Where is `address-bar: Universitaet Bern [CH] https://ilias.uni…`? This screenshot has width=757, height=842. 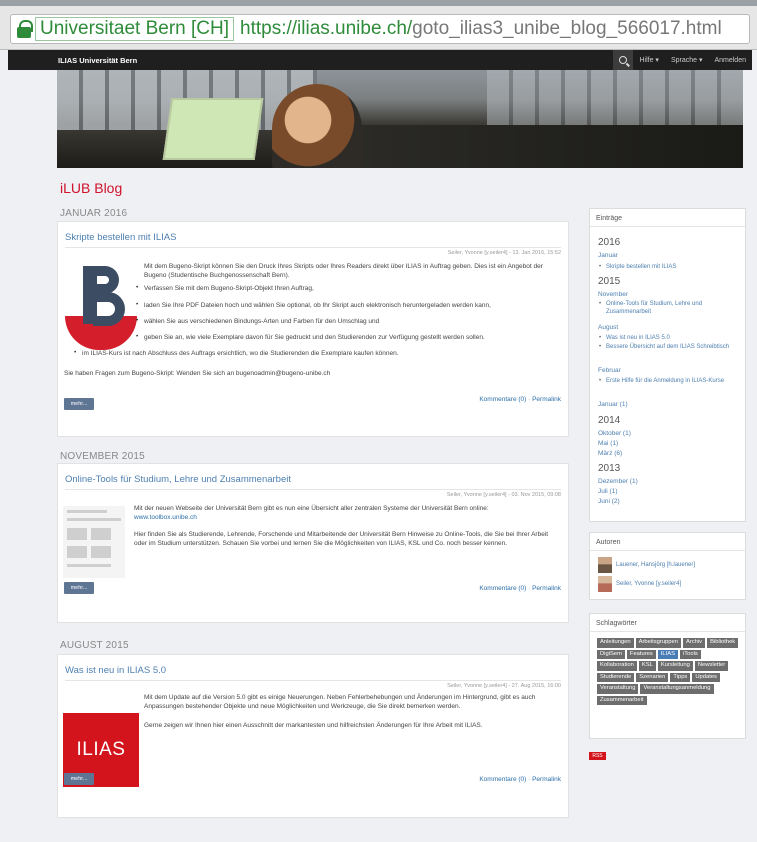 address-bar: Universitaet Bern [CH] https://ilias.uni… is located at coordinates (380, 29).